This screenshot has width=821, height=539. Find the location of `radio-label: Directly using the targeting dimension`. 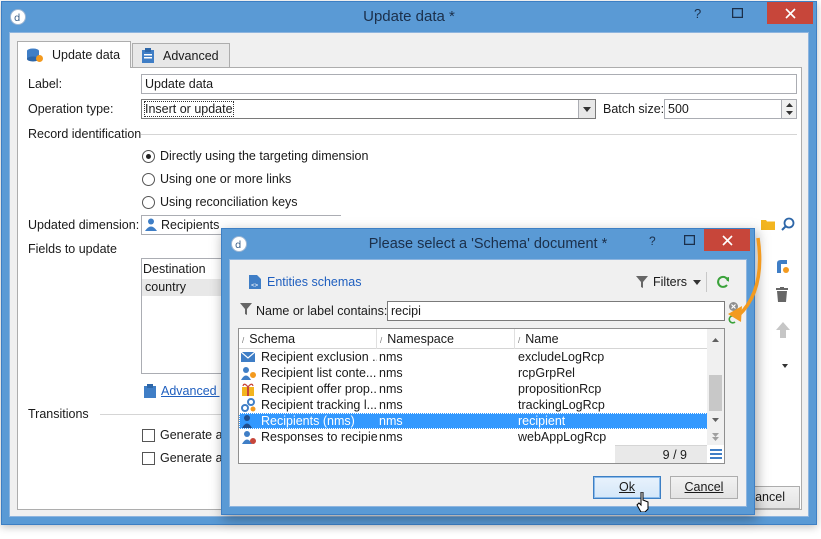

radio-label: Directly using the targeting dimension is located at coordinates (264, 156).